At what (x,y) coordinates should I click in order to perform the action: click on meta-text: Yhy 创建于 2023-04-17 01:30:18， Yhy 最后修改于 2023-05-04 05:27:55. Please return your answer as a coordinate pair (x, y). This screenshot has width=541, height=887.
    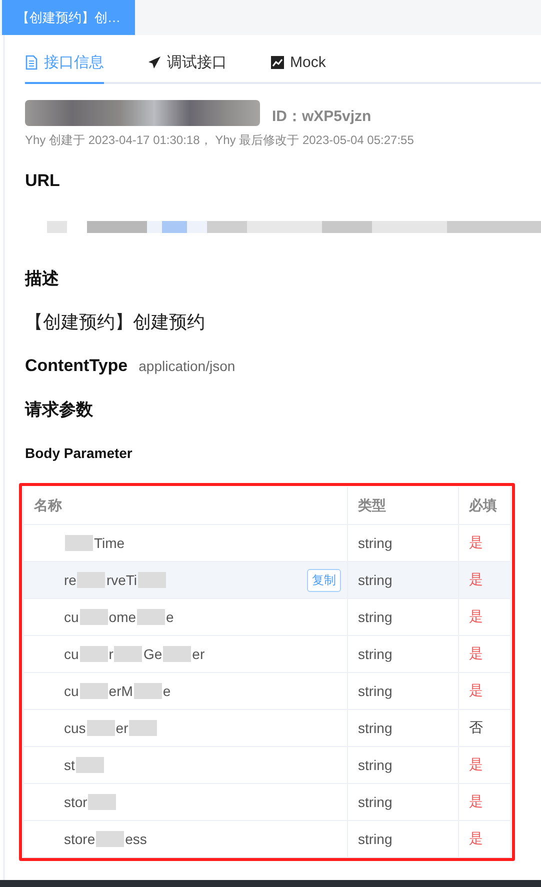
    Looking at the image, I should click on (220, 140).